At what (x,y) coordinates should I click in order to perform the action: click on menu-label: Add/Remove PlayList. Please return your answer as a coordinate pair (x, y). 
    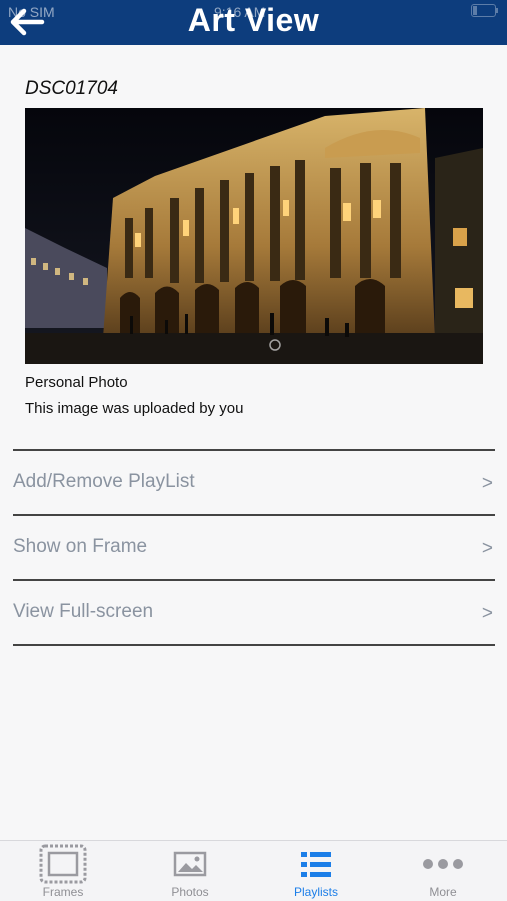
    Looking at the image, I should click on (104, 481).